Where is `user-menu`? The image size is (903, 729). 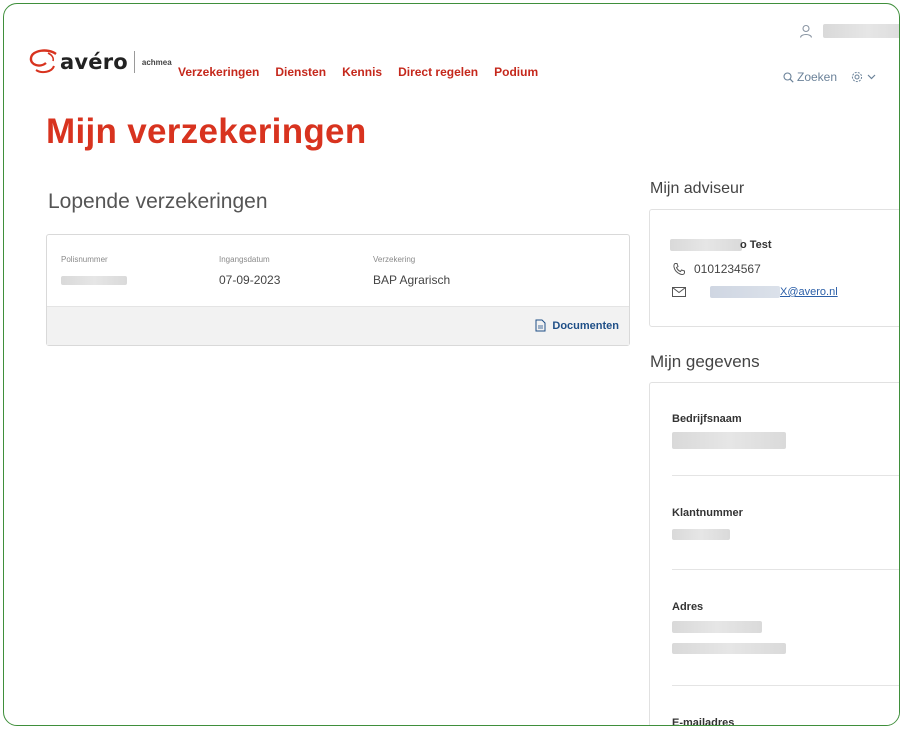 user-menu is located at coordinates (849, 31).